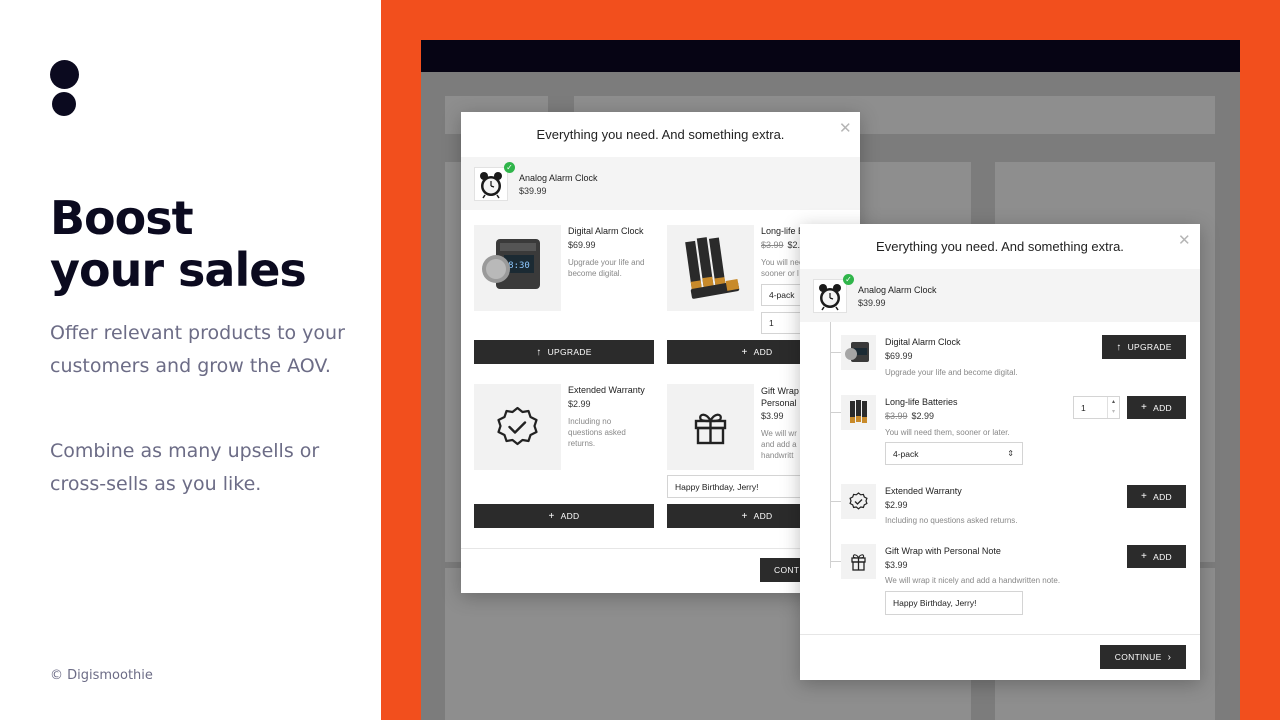 The image size is (1280, 720). I want to click on footer-divider, so click(1000, 634).